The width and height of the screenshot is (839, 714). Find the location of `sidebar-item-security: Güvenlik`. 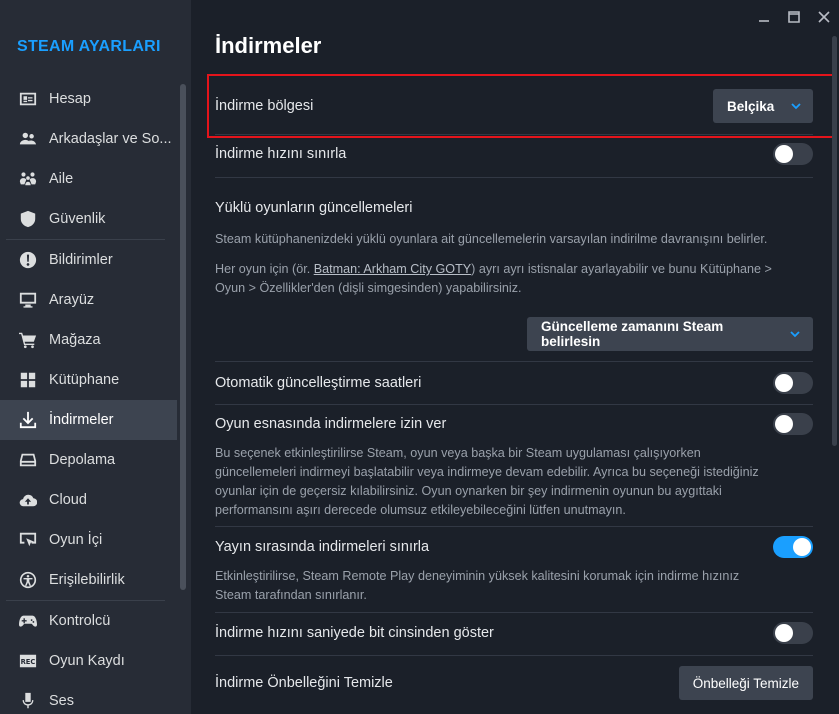

sidebar-item-security: Güvenlik is located at coordinates (88, 219).